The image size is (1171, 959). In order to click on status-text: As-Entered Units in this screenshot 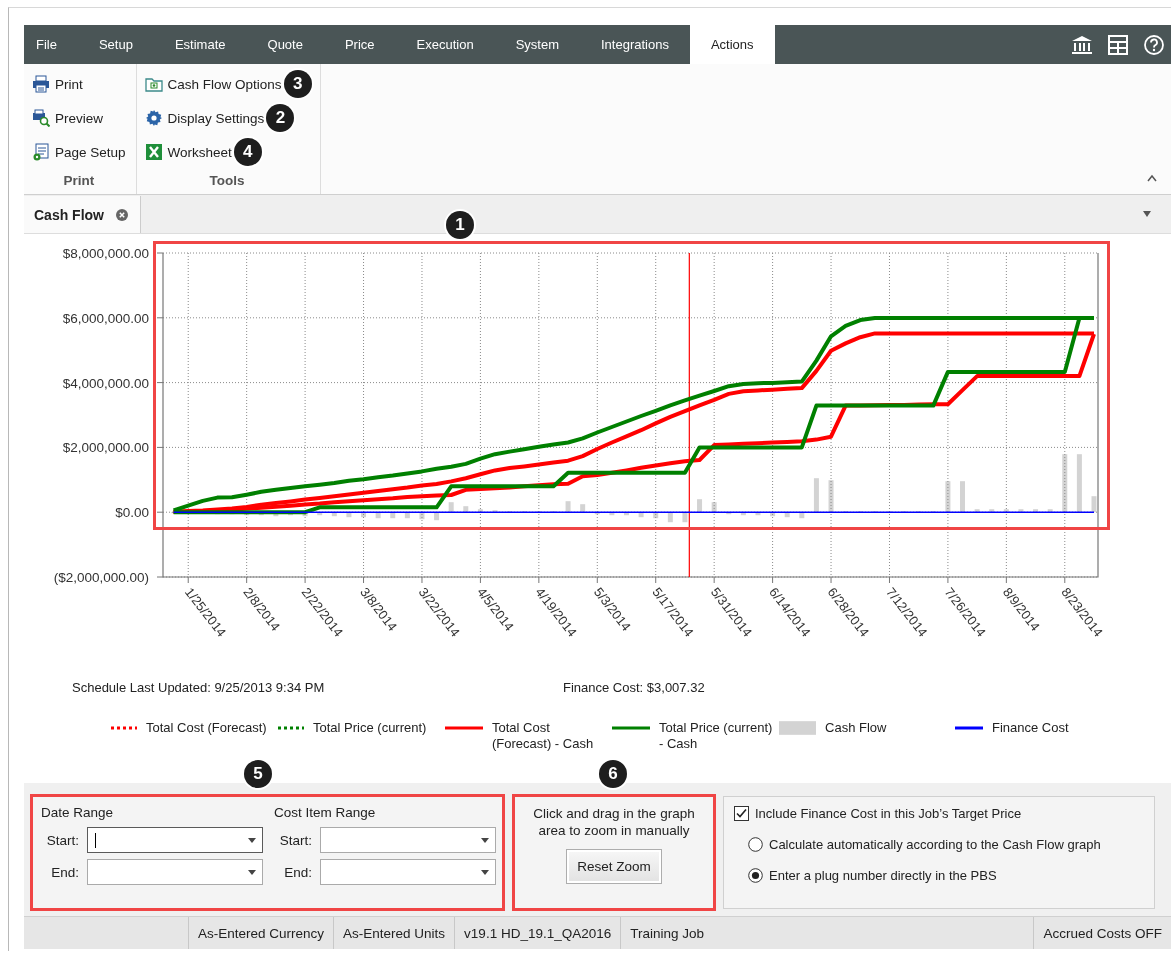, I will do `click(394, 933)`.